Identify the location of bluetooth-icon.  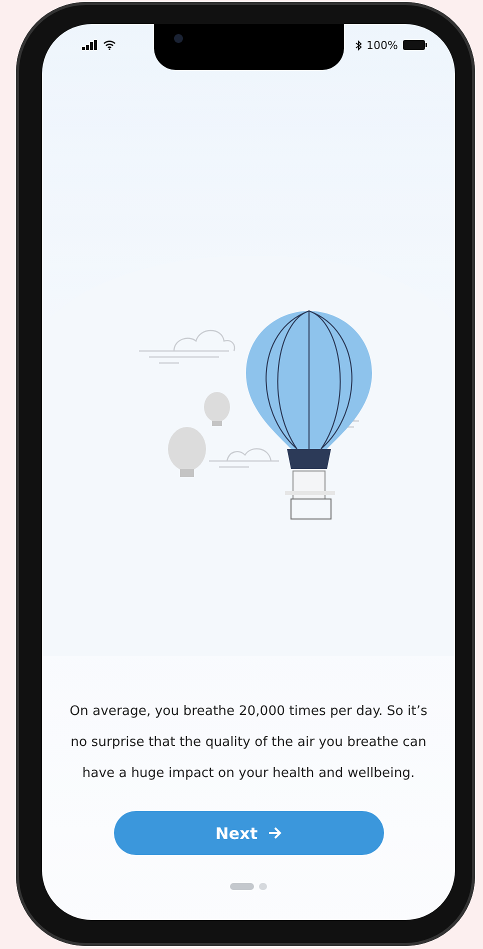
(358, 45).